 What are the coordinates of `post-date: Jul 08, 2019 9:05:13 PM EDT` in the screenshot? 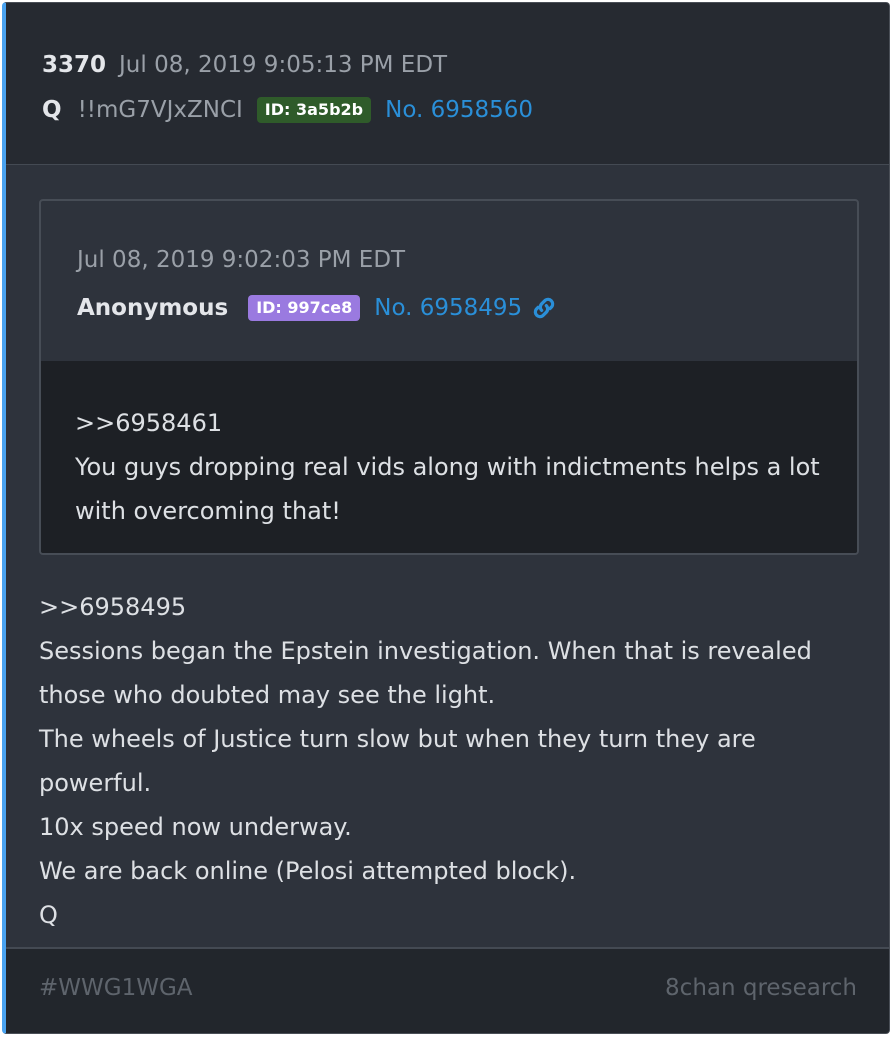 It's located at (283, 65).